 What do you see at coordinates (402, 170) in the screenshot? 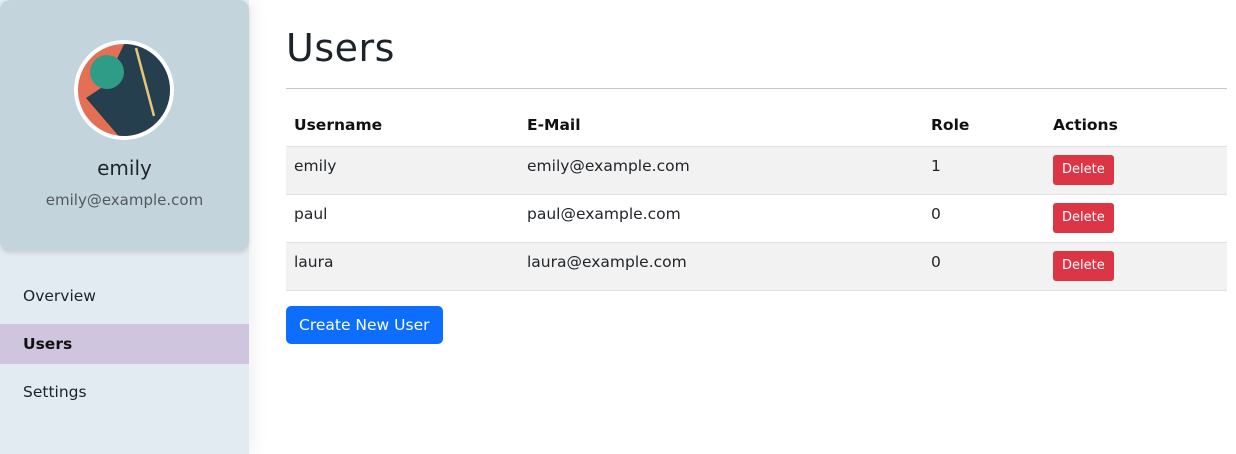
I see `cell-username: emily` at bounding box center [402, 170].